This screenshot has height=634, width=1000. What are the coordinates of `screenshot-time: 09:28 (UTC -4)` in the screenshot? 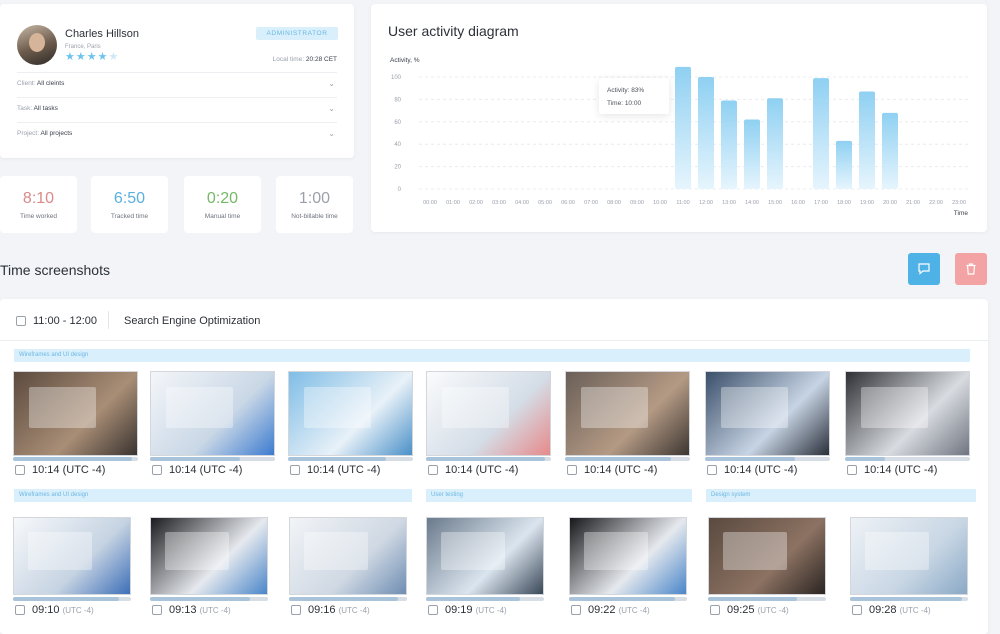 It's located at (900, 610).